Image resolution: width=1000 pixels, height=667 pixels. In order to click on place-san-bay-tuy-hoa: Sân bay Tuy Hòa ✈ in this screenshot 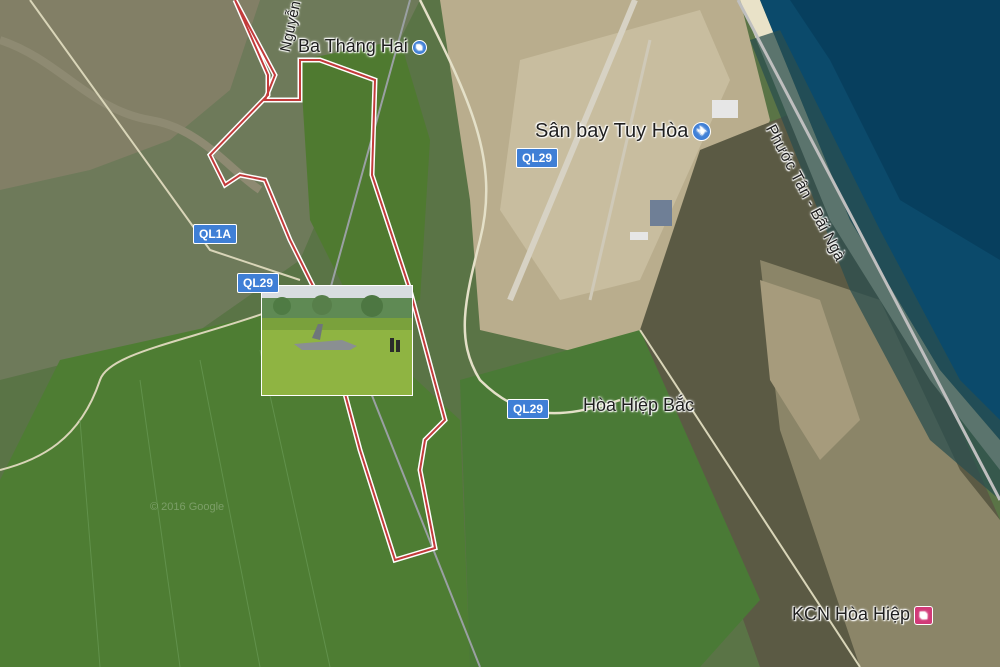, I will do `click(623, 131)`.